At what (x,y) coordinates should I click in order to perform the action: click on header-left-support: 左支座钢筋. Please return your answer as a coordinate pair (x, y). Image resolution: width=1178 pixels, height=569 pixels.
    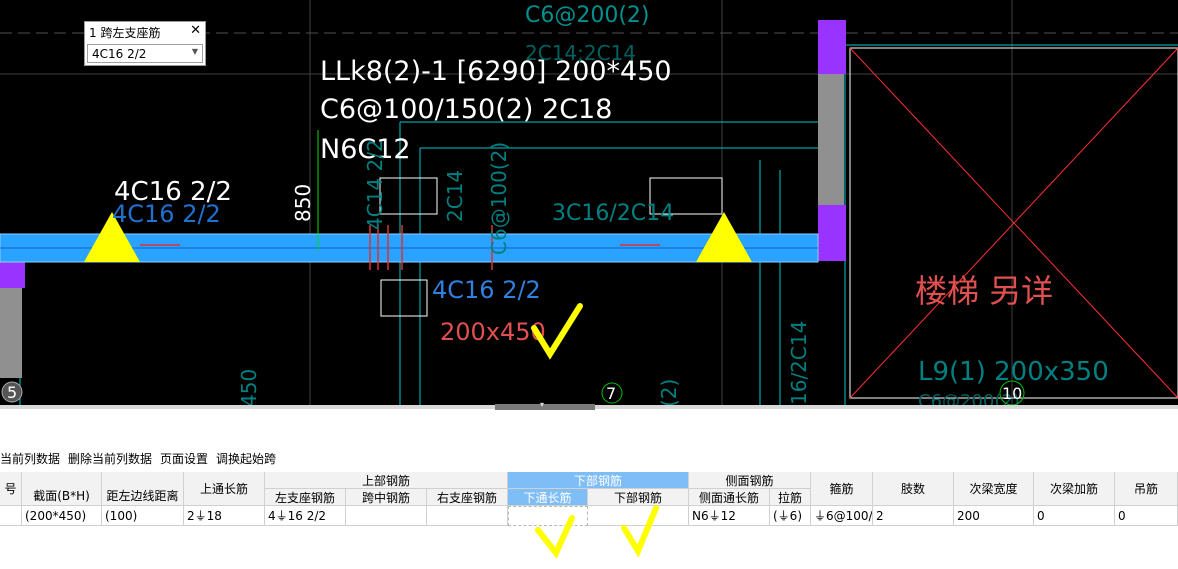
    Looking at the image, I should click on (305, 497).